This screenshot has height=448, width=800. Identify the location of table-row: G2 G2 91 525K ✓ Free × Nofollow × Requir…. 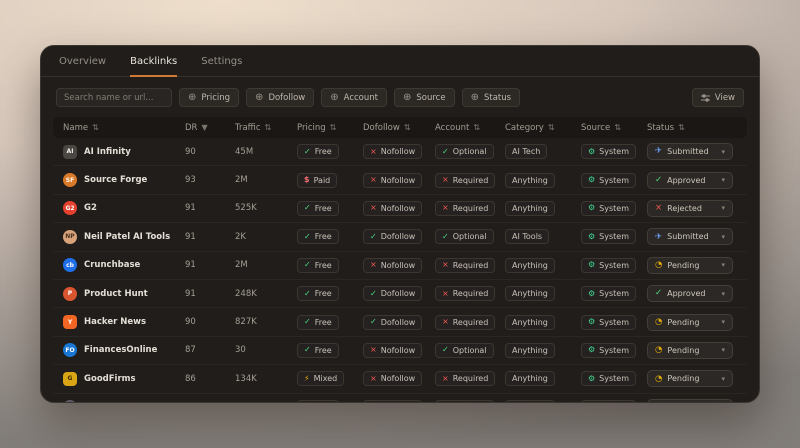
(400, 209).